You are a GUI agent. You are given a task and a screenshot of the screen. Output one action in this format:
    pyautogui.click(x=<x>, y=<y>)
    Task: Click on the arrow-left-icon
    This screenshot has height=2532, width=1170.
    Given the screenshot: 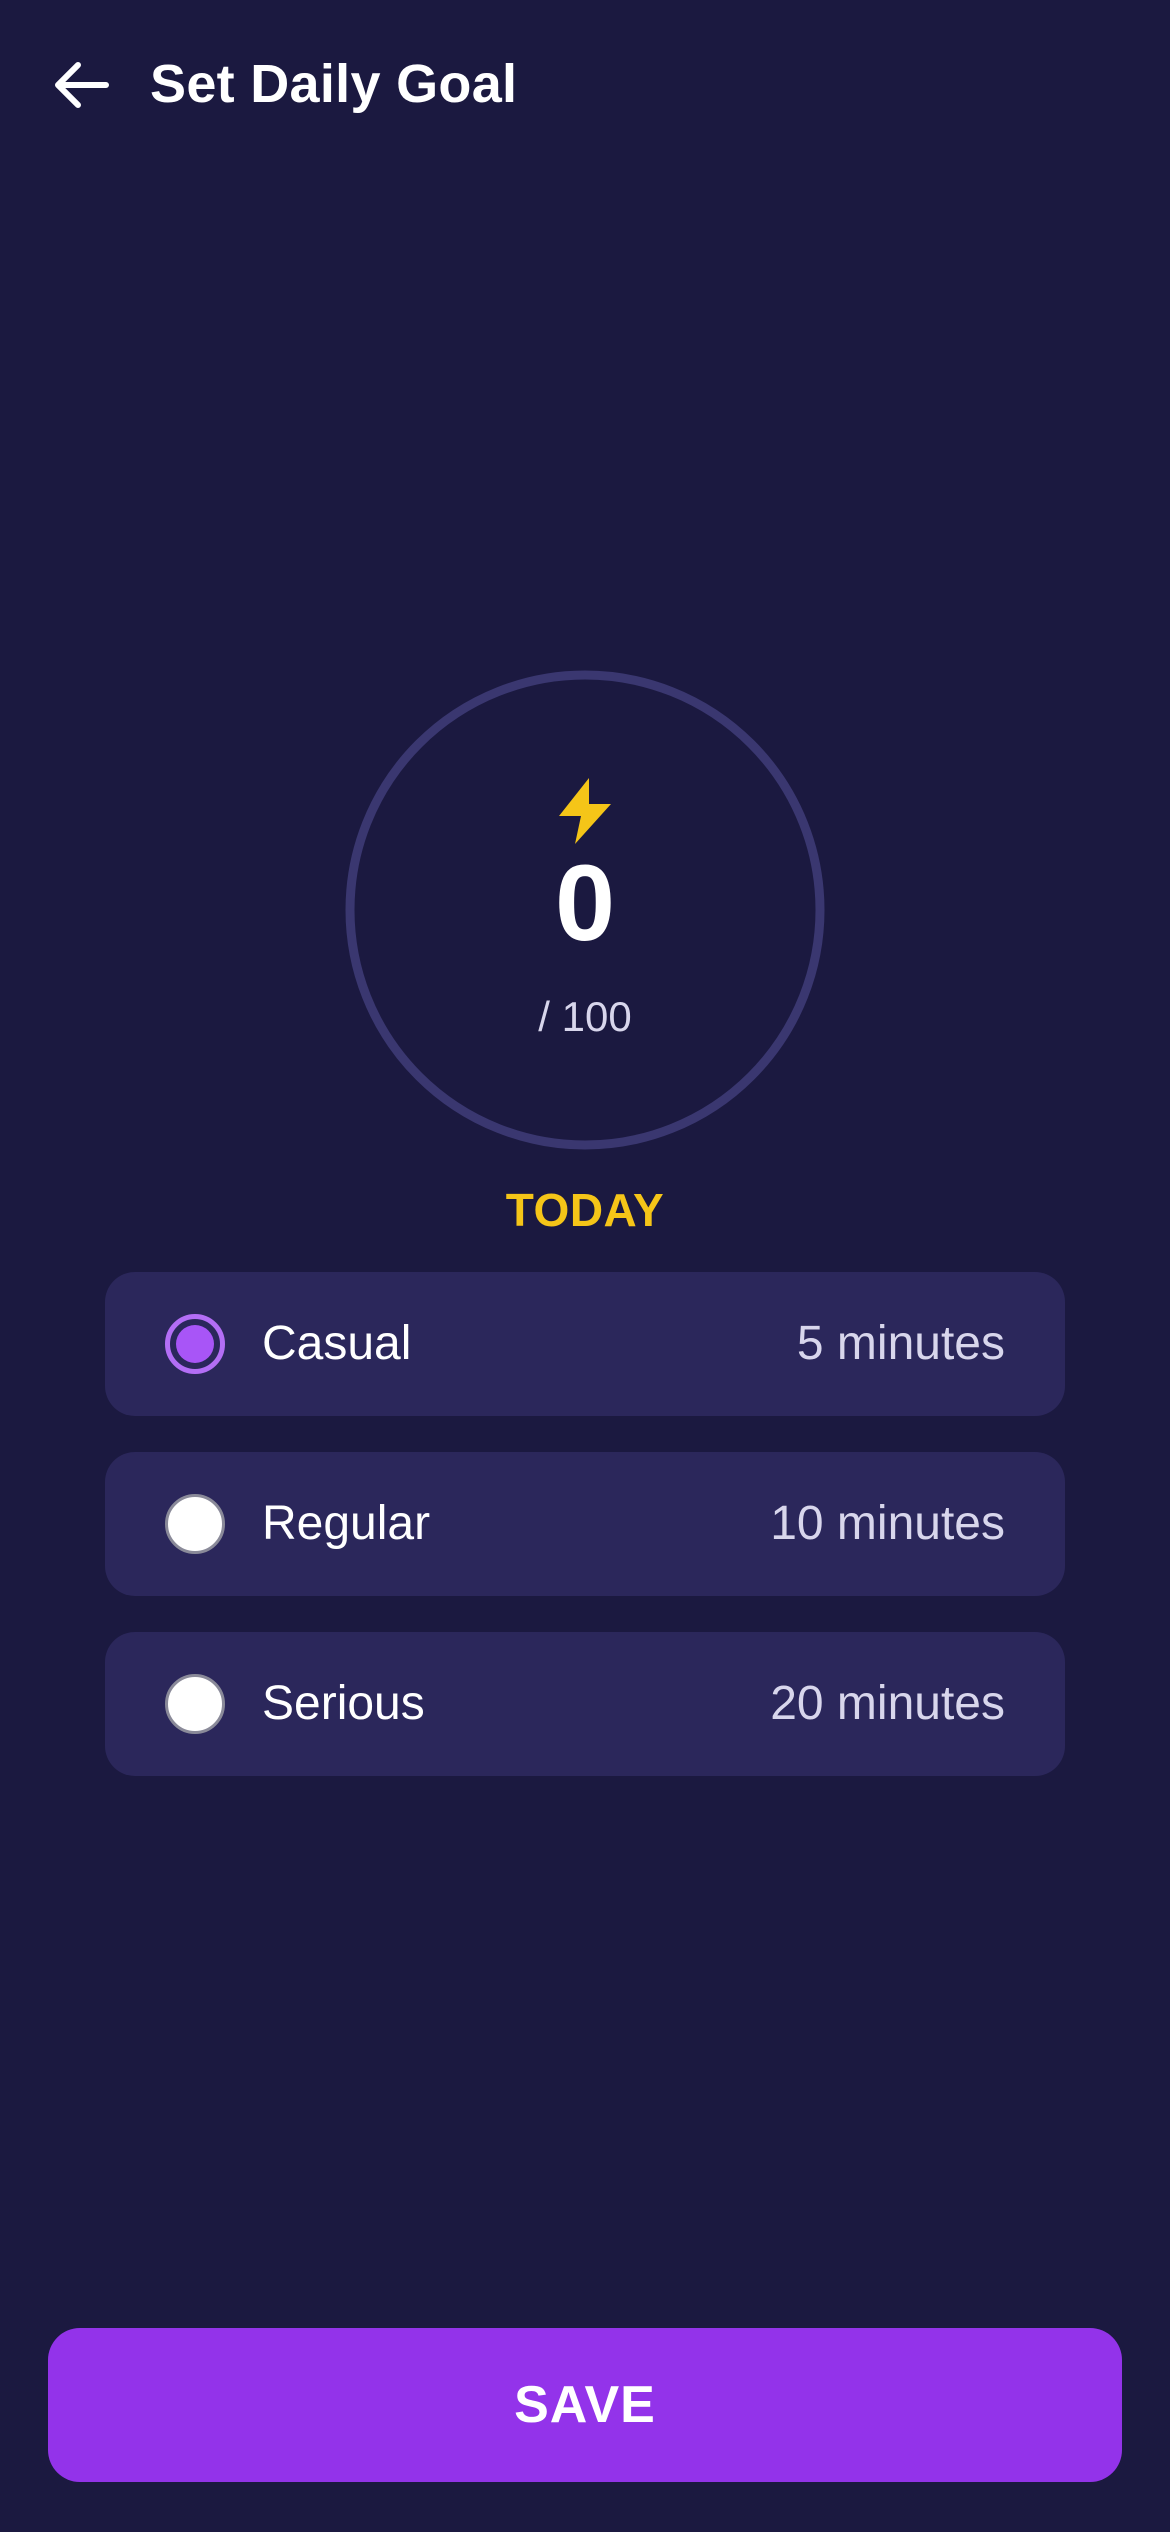 What is the action you would take?
    pyautogui.click(x=82, y=85)
    